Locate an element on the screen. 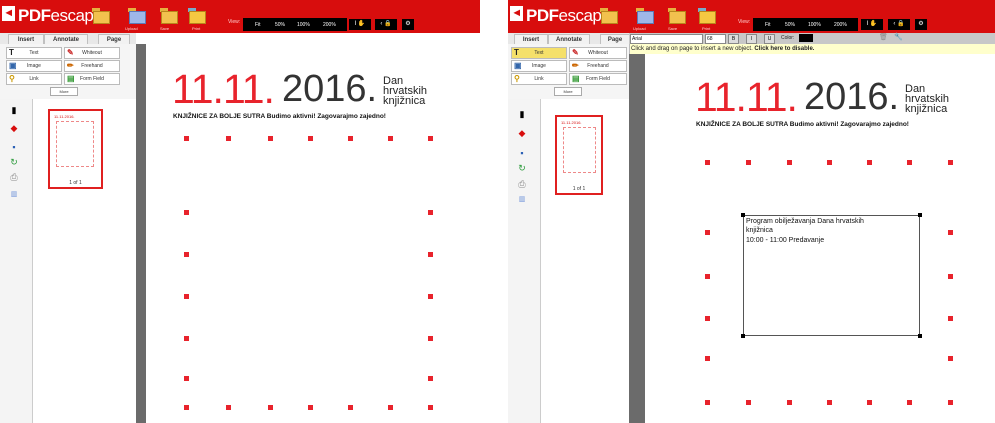  left-sidebar: ▮ ◆ ▪ ↻ ⎙ ▥ is located at coordinates (524, 261).